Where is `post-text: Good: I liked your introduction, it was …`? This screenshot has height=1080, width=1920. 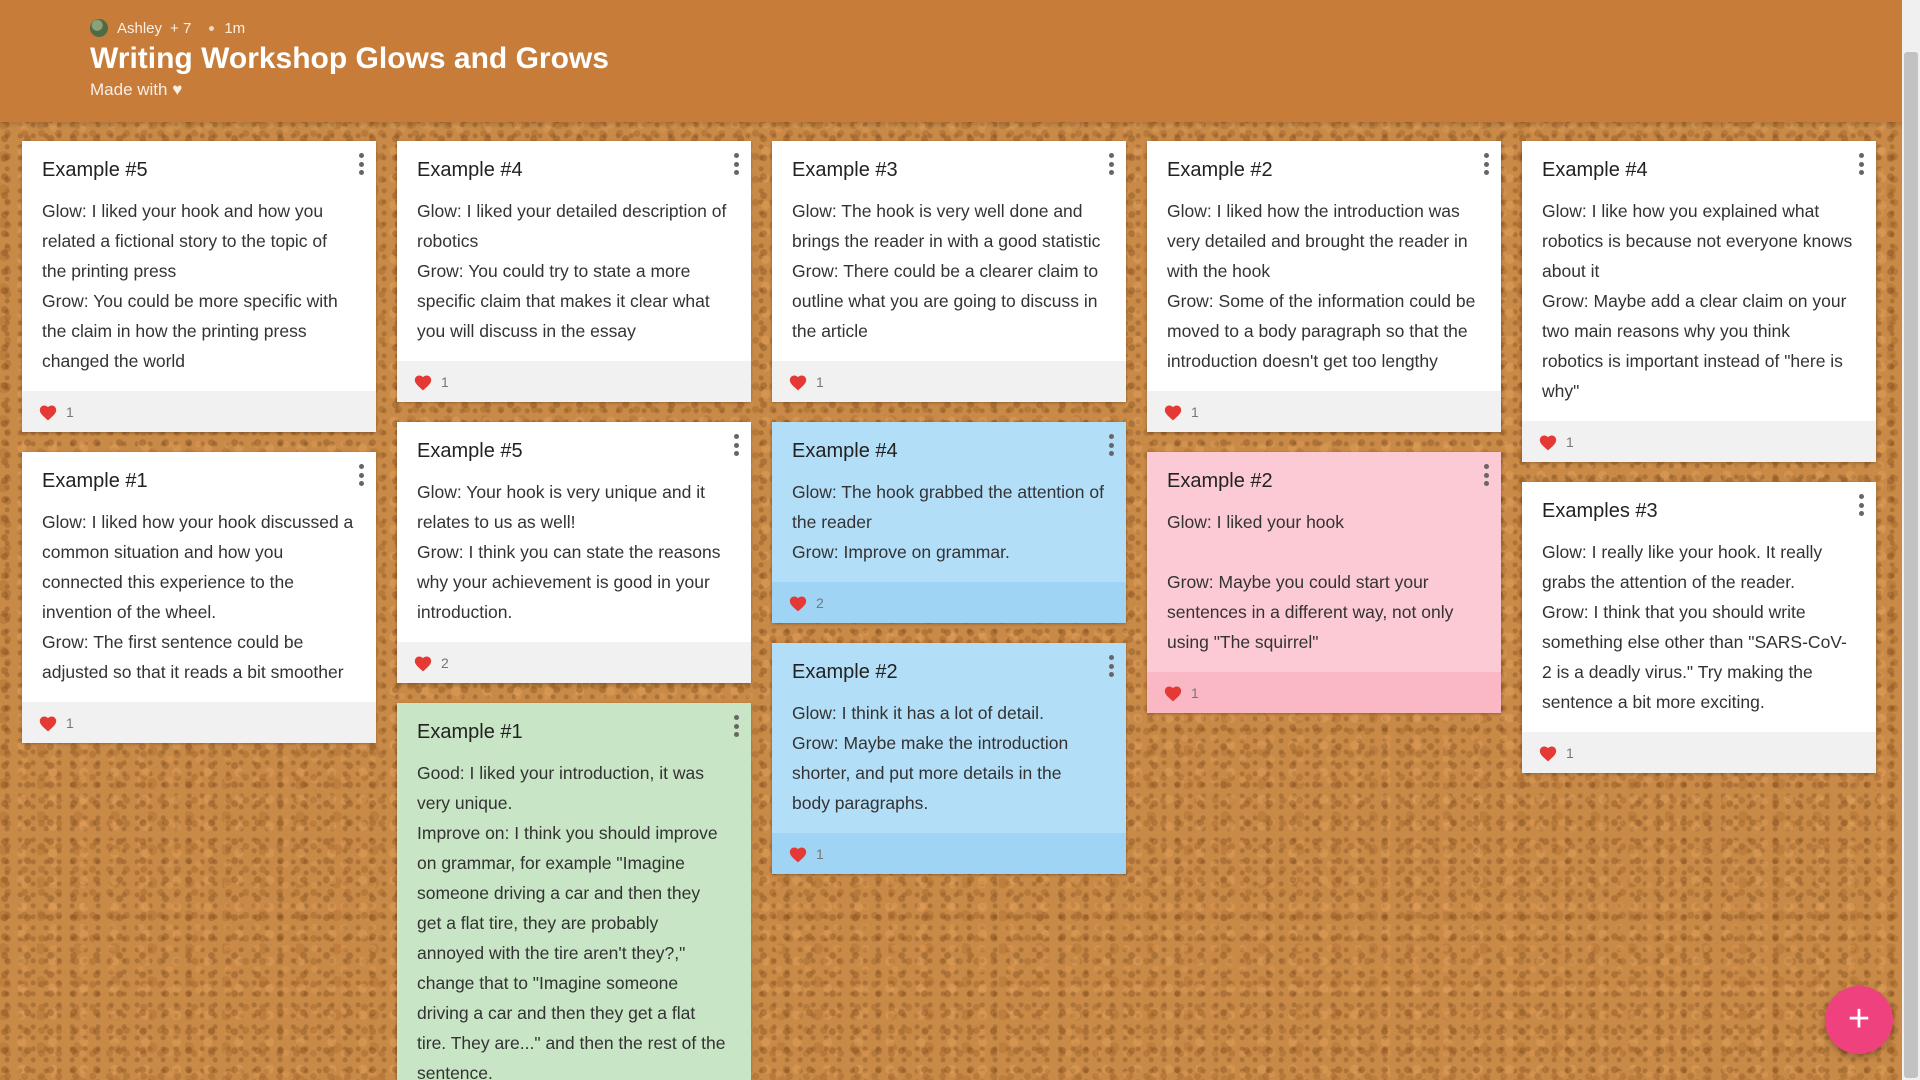
post-text: Good: I liked your introduction, it was … is located at coordinates (571, 921).